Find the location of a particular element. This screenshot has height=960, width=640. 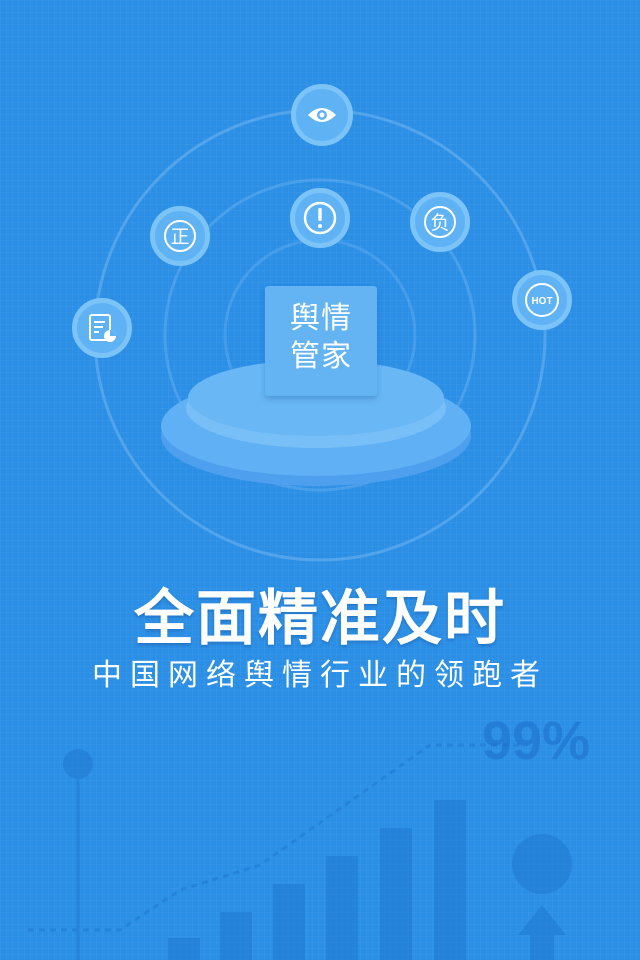

positive-icon: 正 is located at coordinates (180, 236).